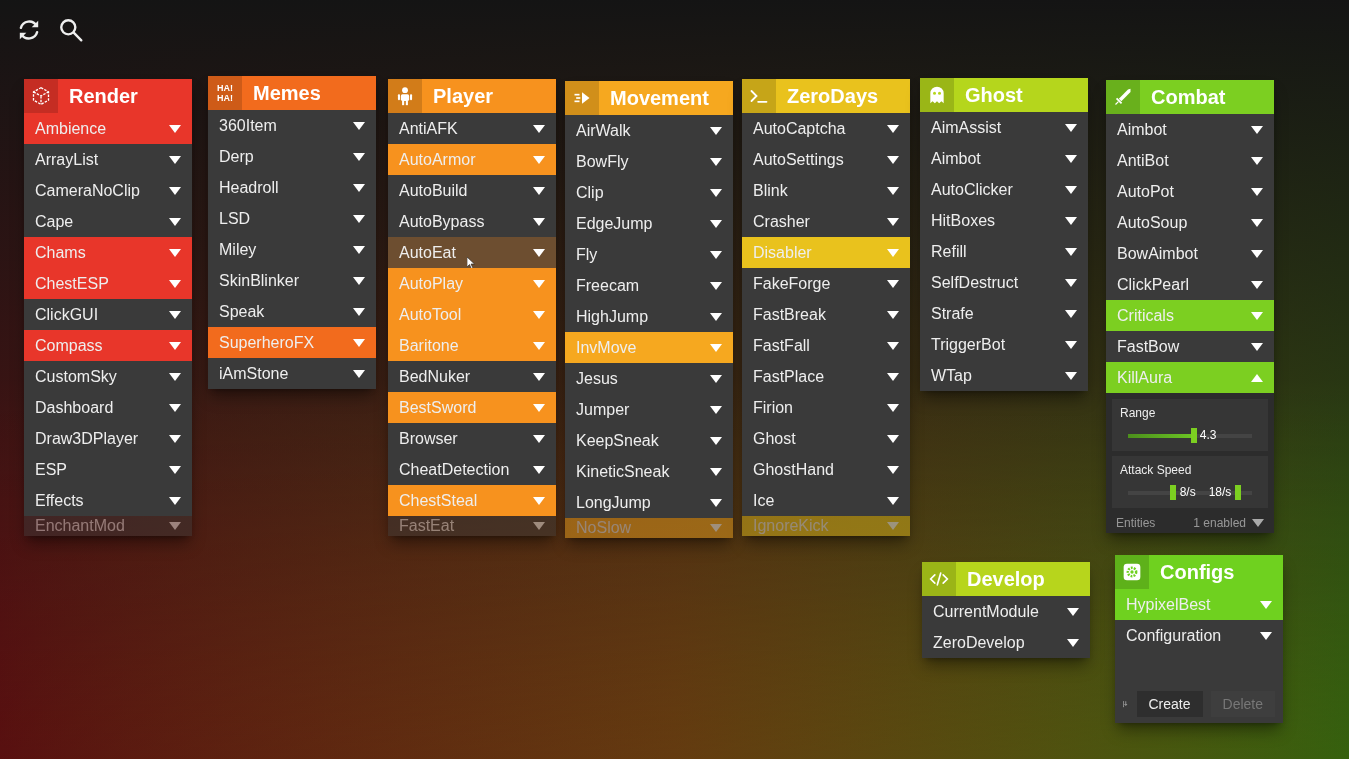  I want to click on module-row: AntiAFK, so click(472, 128).